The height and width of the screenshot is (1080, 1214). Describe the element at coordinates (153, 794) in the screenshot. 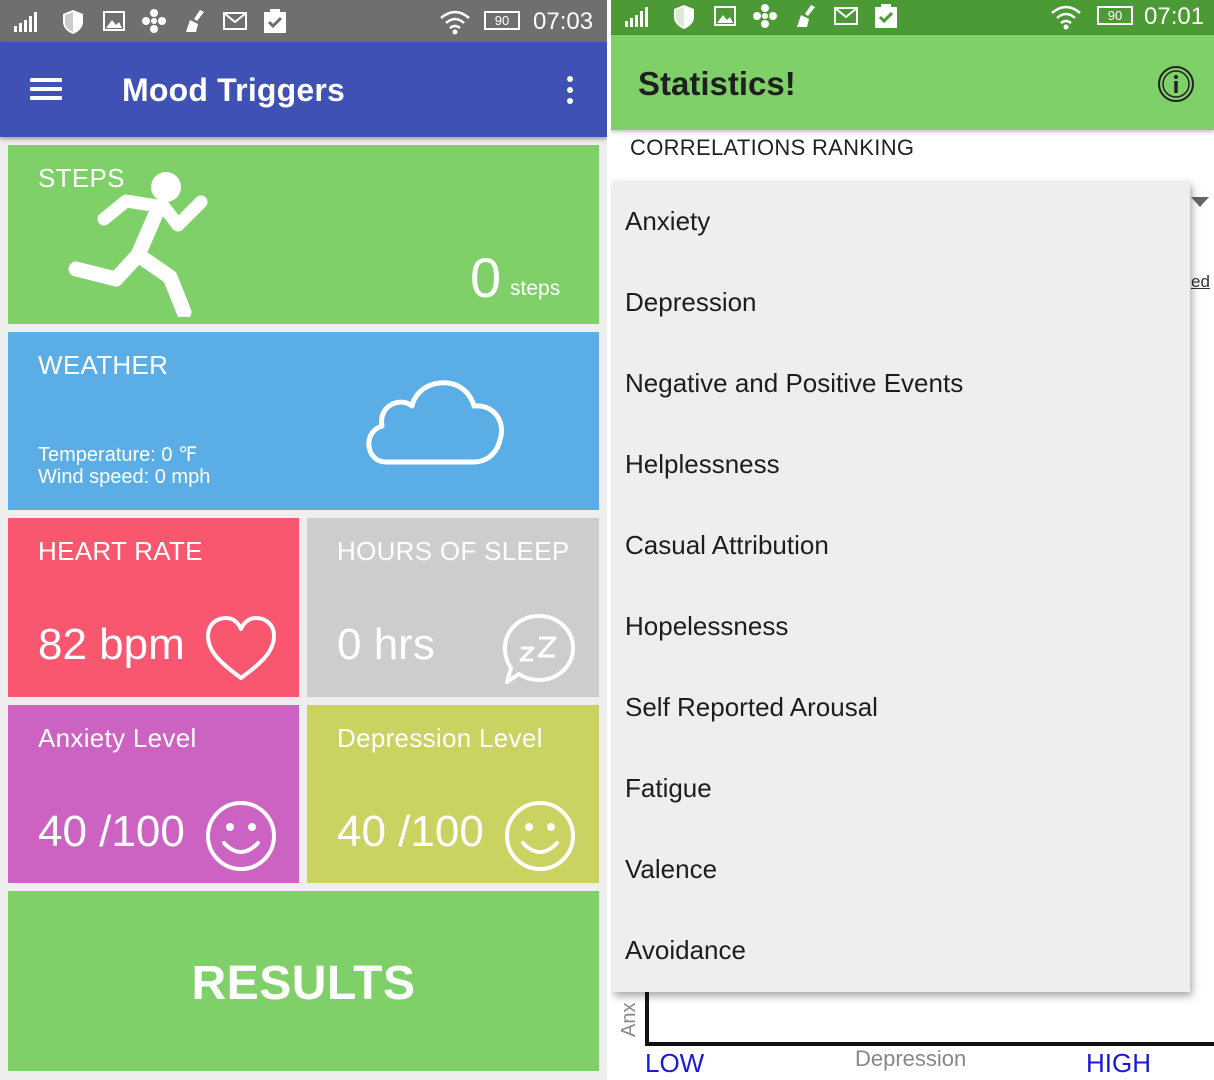

I see `anxiety-level-tile: Anxiety Level 40 /100` at that location.